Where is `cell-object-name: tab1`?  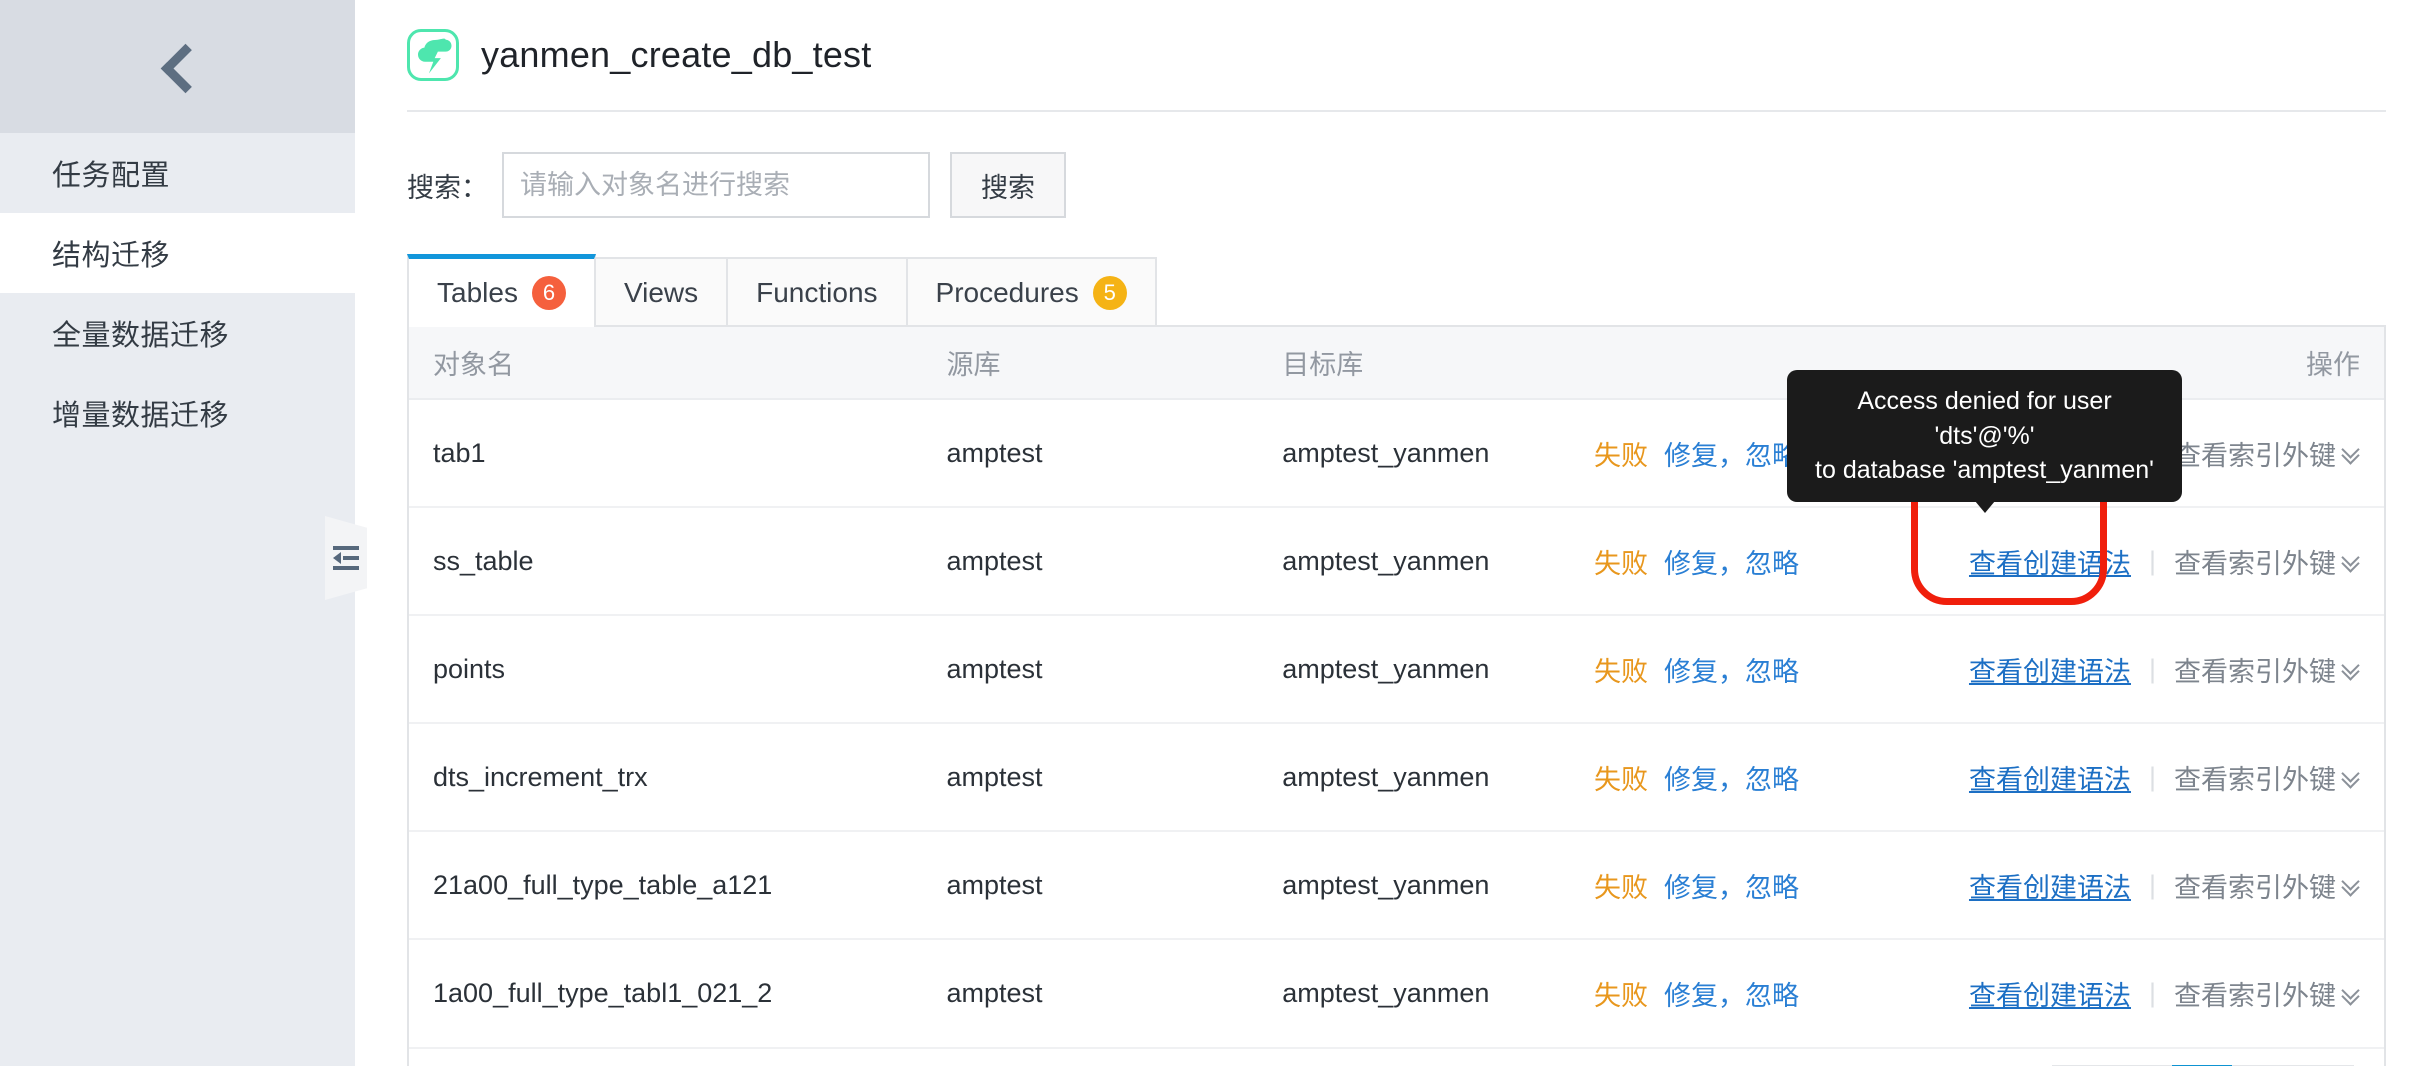
cell-object-name: tab1 is located at coordinates (666, 453).